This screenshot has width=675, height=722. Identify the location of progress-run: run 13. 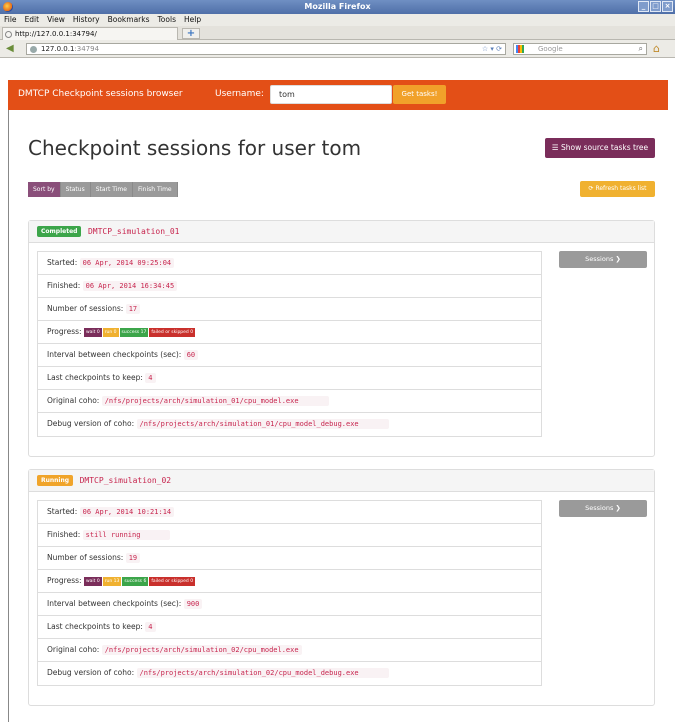
(112, 581).